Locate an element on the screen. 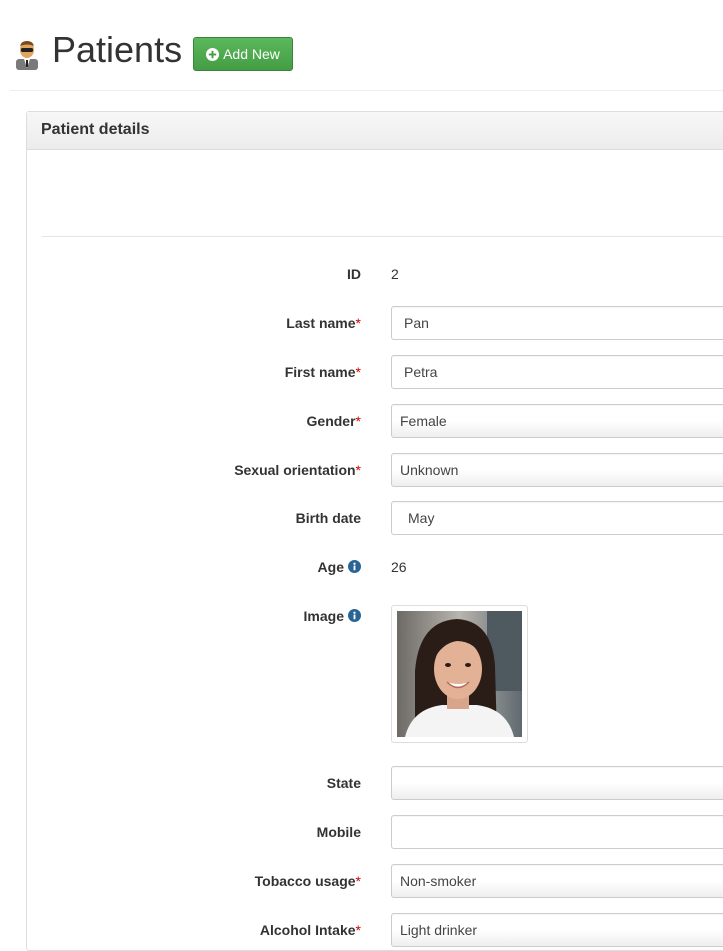  id-label: ID is located at coordinates (354, 274).